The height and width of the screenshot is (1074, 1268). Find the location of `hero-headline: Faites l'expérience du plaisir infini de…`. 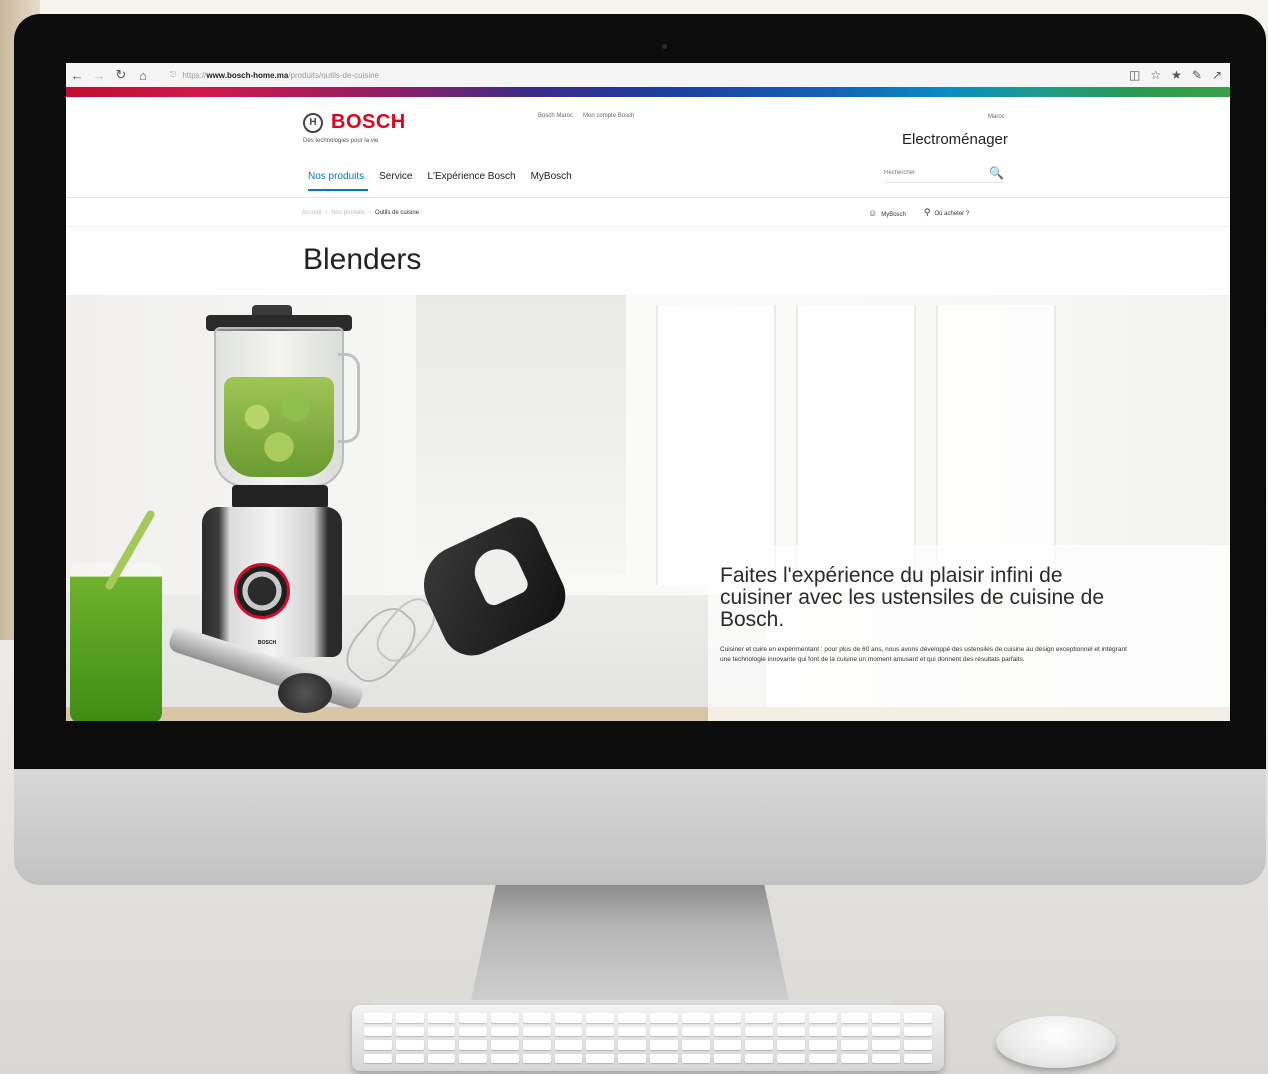

hero-headline: Faites l'expérience du plaisir infini de… is located at coordinates (912, 598).